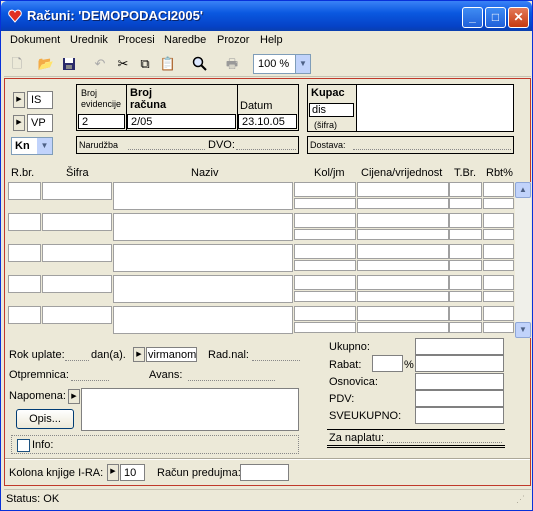 Image resolution: width=533 pixels, height=511 pixels. What do you see at coordinates (101, 121) in the screenshot?
I see `broj-evidencije-field: 2` at bounding box center [101, 121].